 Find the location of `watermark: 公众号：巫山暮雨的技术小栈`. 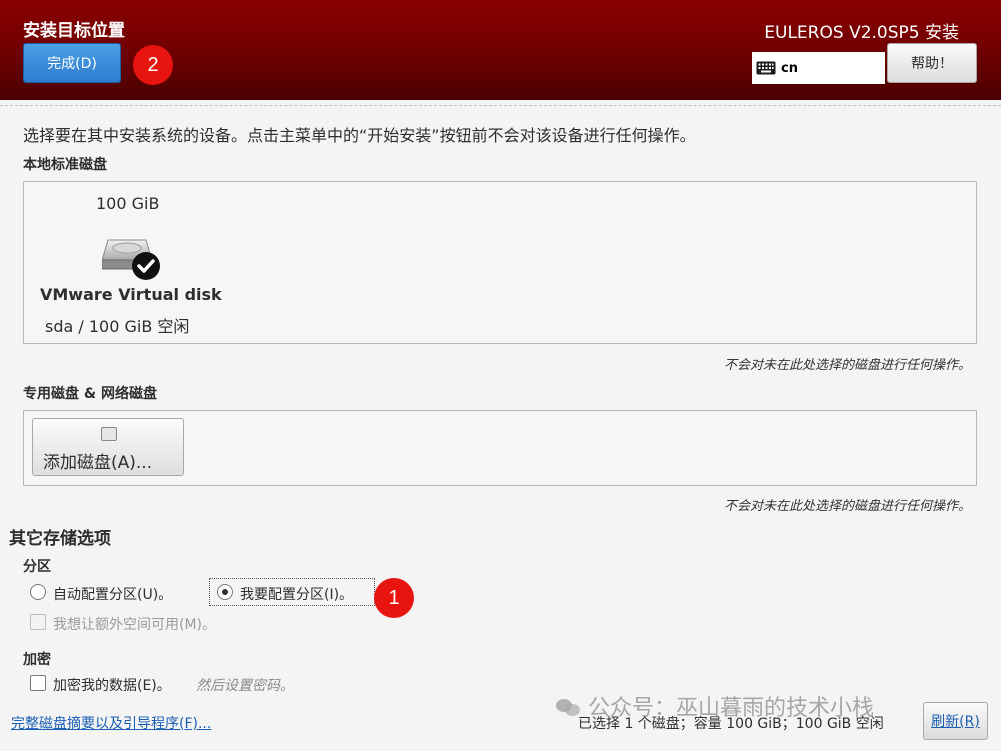

watermark: 公众号：巫山暮雨的技术小栈 is located at coordinates (715, 706).